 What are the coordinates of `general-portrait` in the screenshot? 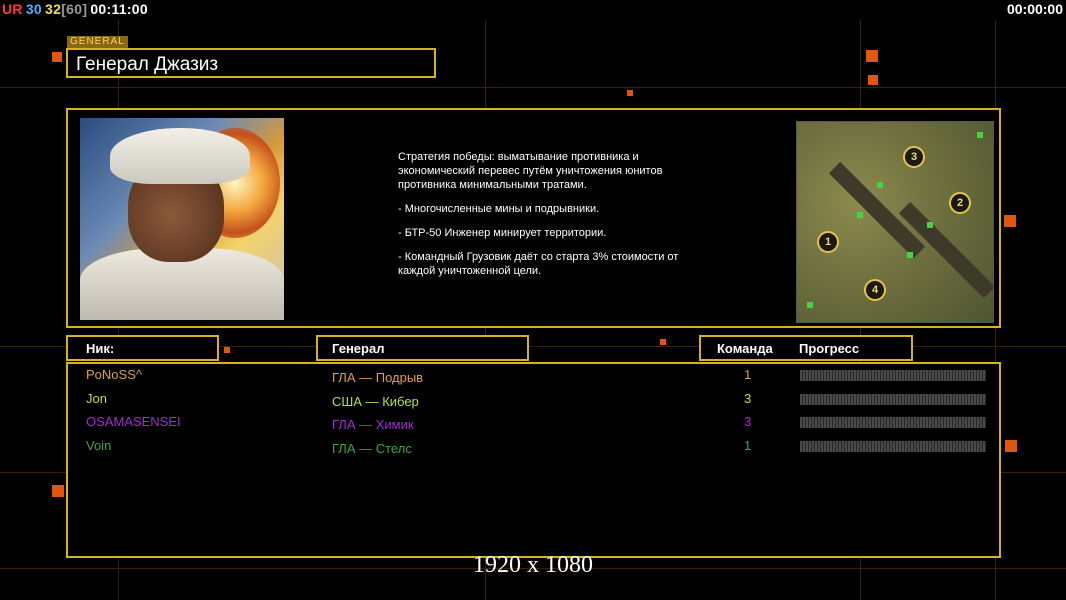 It's located at (182, 219).